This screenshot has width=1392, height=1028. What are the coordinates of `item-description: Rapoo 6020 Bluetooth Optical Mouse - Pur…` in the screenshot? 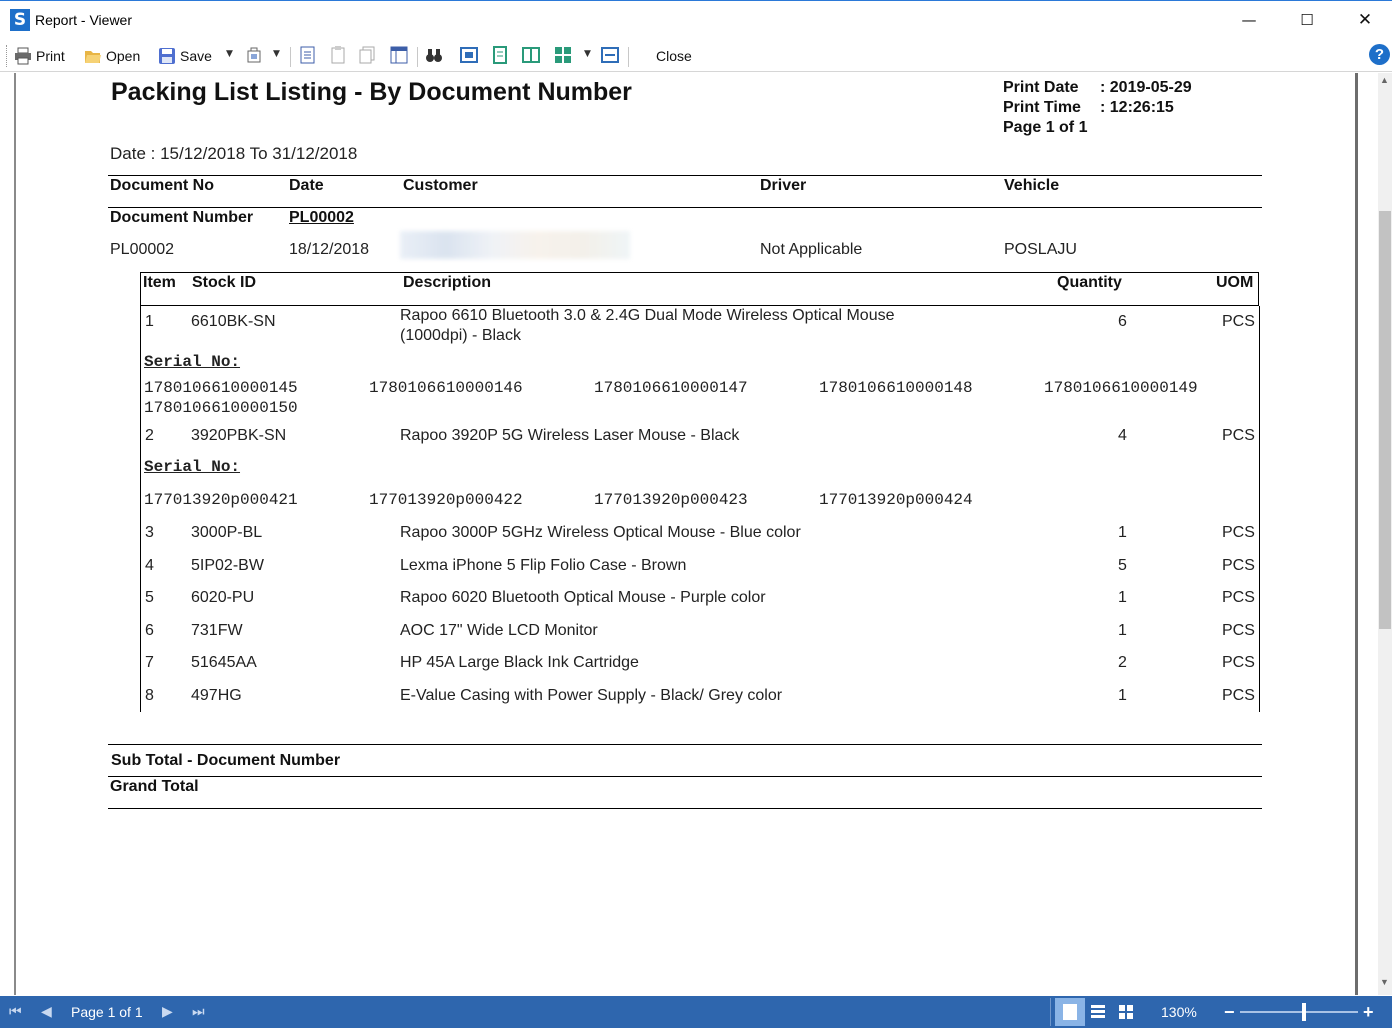 It's located at (583, 597).